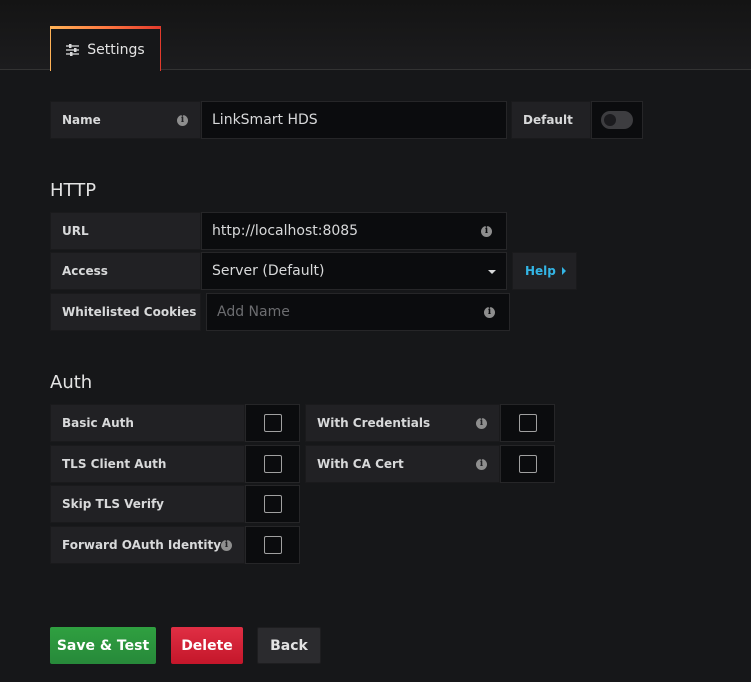 This screenshot has width=751, height=682. Describe the element at coordinates (142, 545) in the screenshot. I see `forward-oauth-label: Forward OAuth Identity` at that location.